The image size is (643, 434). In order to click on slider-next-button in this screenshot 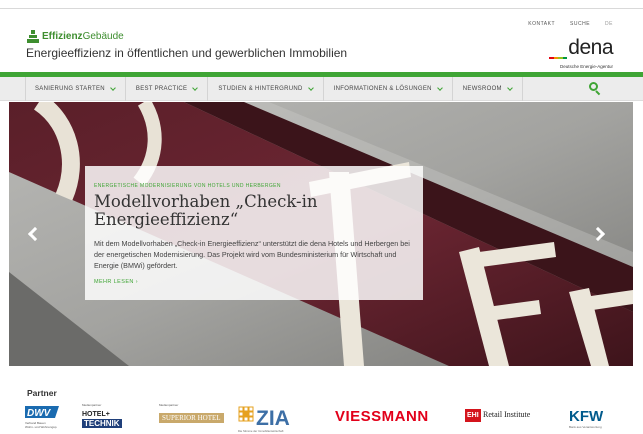, I will do `click(598, 234)`.